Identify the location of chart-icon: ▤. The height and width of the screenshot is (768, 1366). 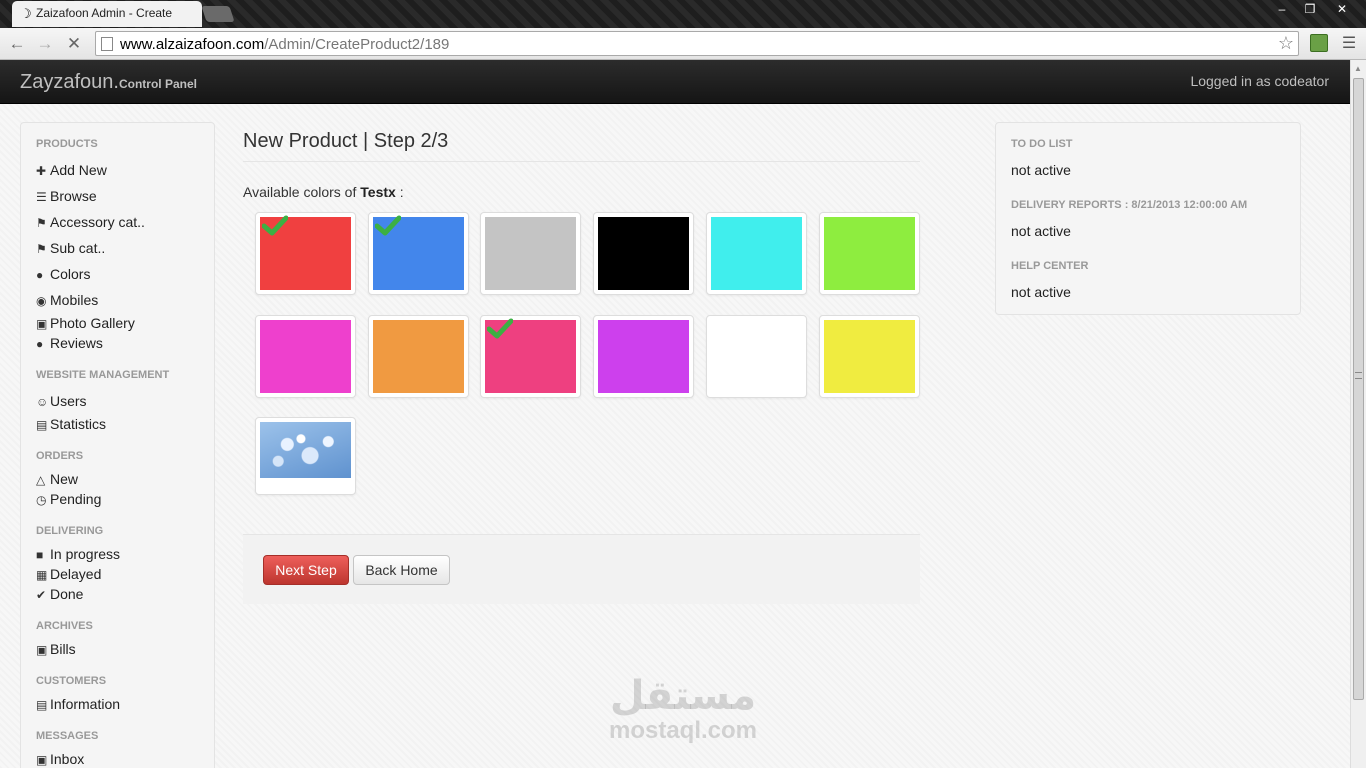
(42, 425).